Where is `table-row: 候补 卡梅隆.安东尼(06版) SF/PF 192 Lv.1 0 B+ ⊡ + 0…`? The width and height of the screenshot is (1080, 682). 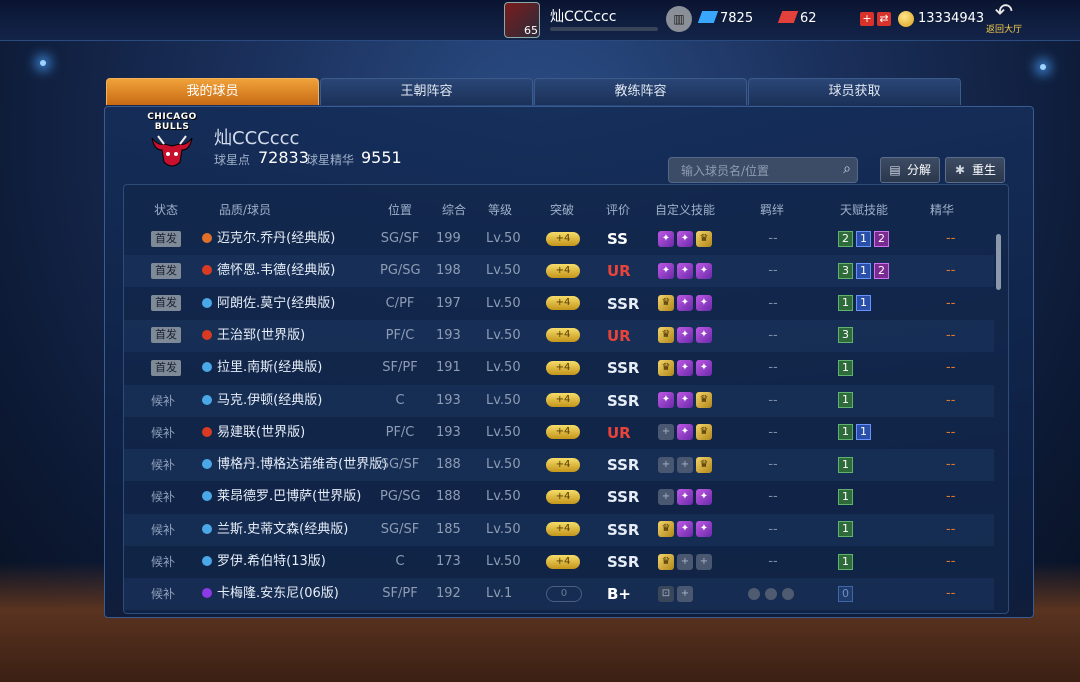 table-row: 候补 卡梅隆.安东尼(06版) SF/PF 192 Lv.1 0 B+ ⊡ + 0… is located at coordinates (559, 594).